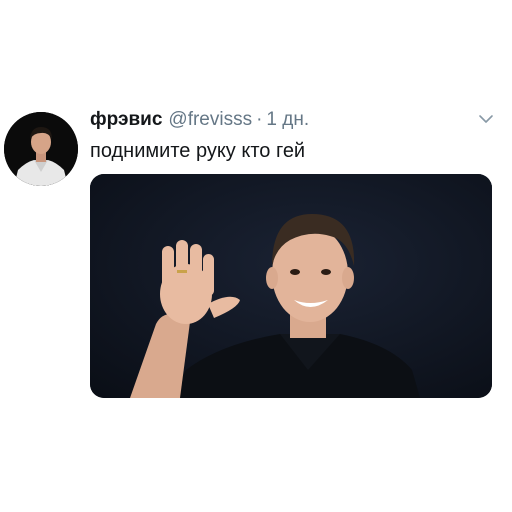 The image size is (512, 512). Describe the element at coordinates (198, 151) in the screenshot. I see `tweet-text: поднимите руку кто гей` at that location.